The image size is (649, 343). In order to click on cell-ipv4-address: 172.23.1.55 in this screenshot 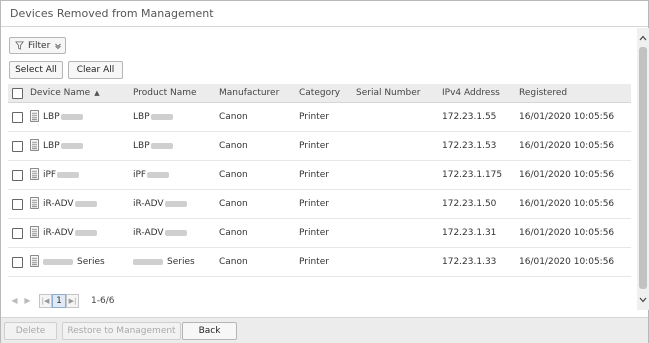, I will do `click(469, 117)`.